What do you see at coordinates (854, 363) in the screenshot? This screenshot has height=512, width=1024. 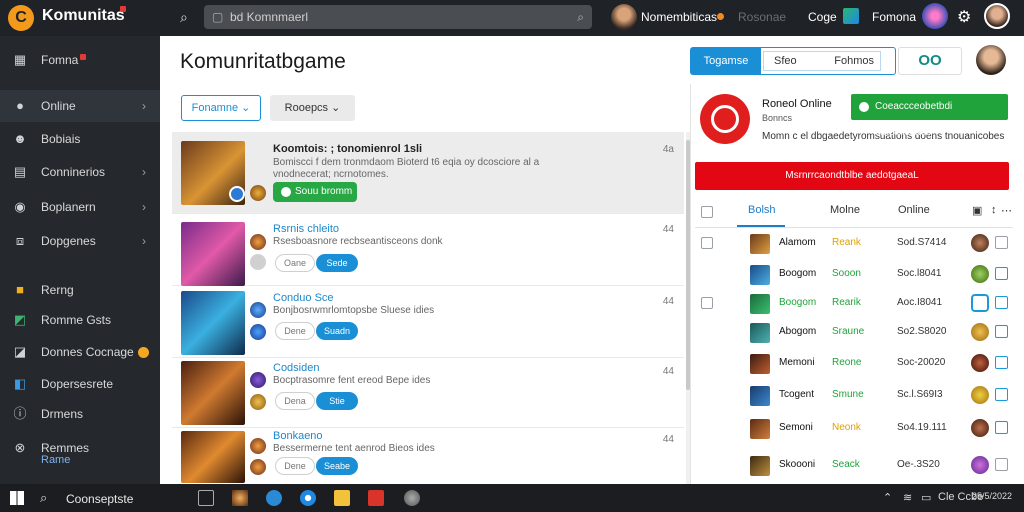 I see `table-row: Memoni Reone Soc-20020` at bounding box center [854, 363].